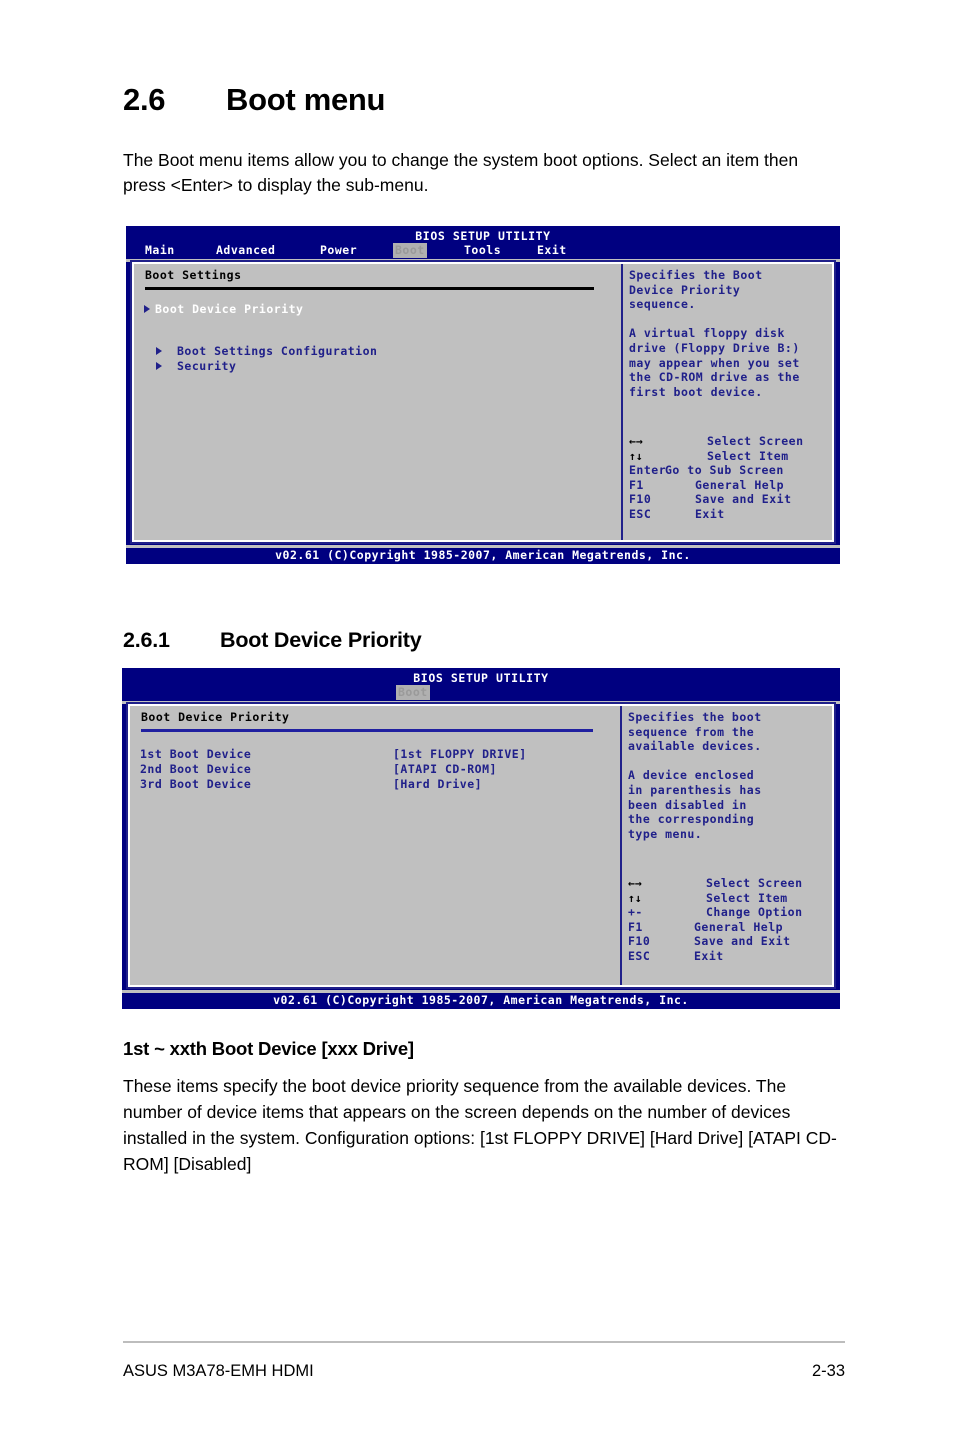 Image resolution: width=954 pixels, height=1438 pixels. I want to click on tab-exit: Exit, so click(552, 250).